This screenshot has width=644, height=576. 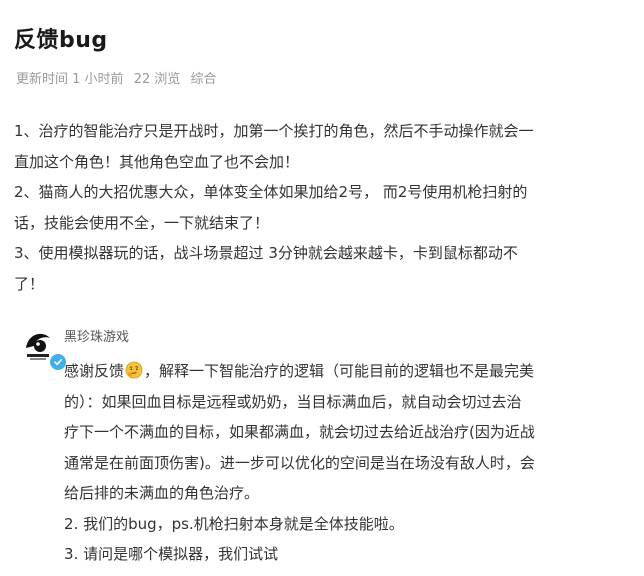 What do you see at coordinates (70, 79) in the screenshot?
I see `updated-time: 更新时间 1 小时前` at bounding box center [70, 79].